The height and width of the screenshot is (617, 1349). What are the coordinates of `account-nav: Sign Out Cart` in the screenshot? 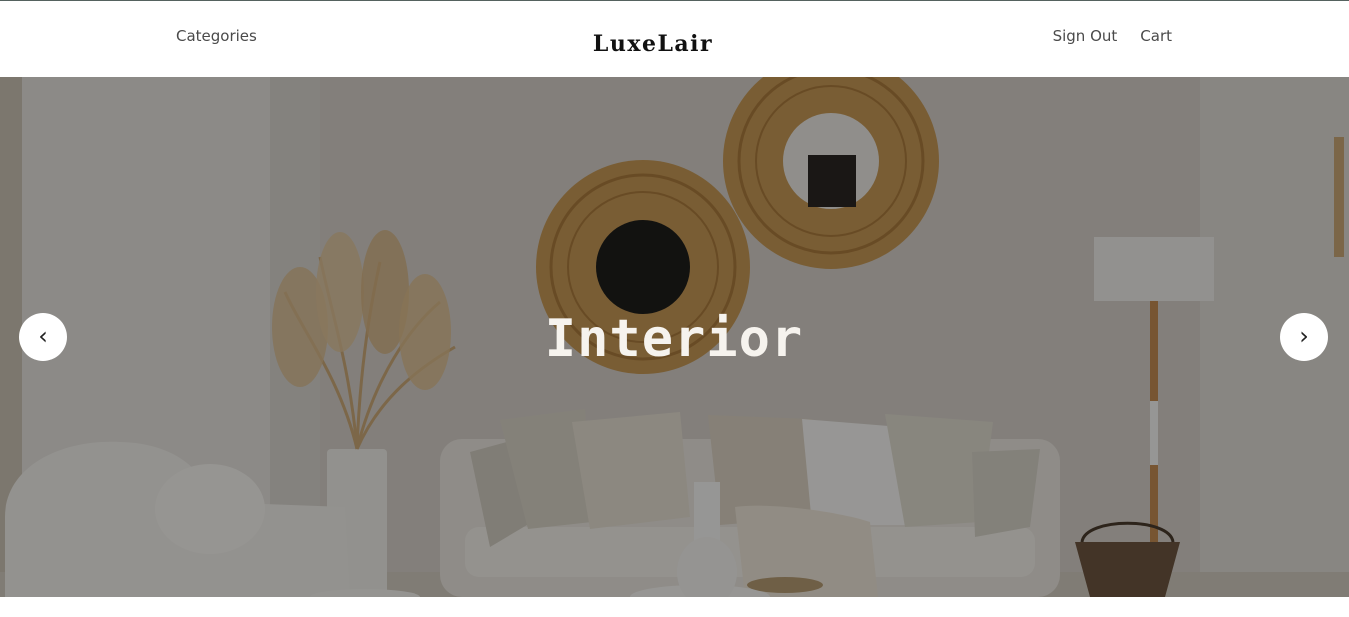 It's located at (1112, 36).